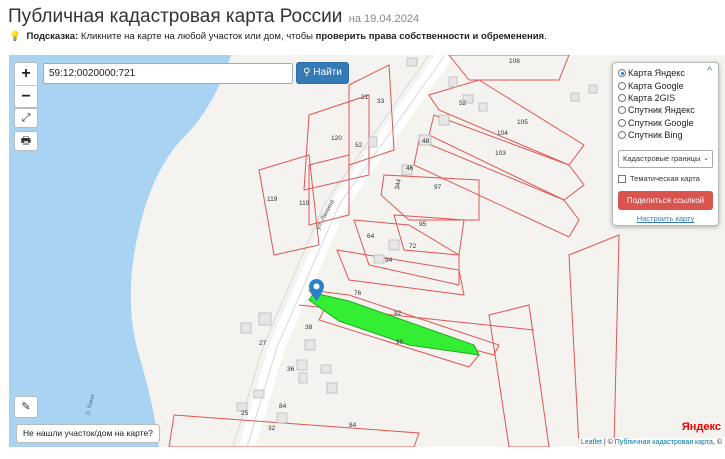 The width and height of the screenshot is (725, 459). Describe the element at coordinates (381, 101) in the screenshot. I see `svg-text: 33` at that location.